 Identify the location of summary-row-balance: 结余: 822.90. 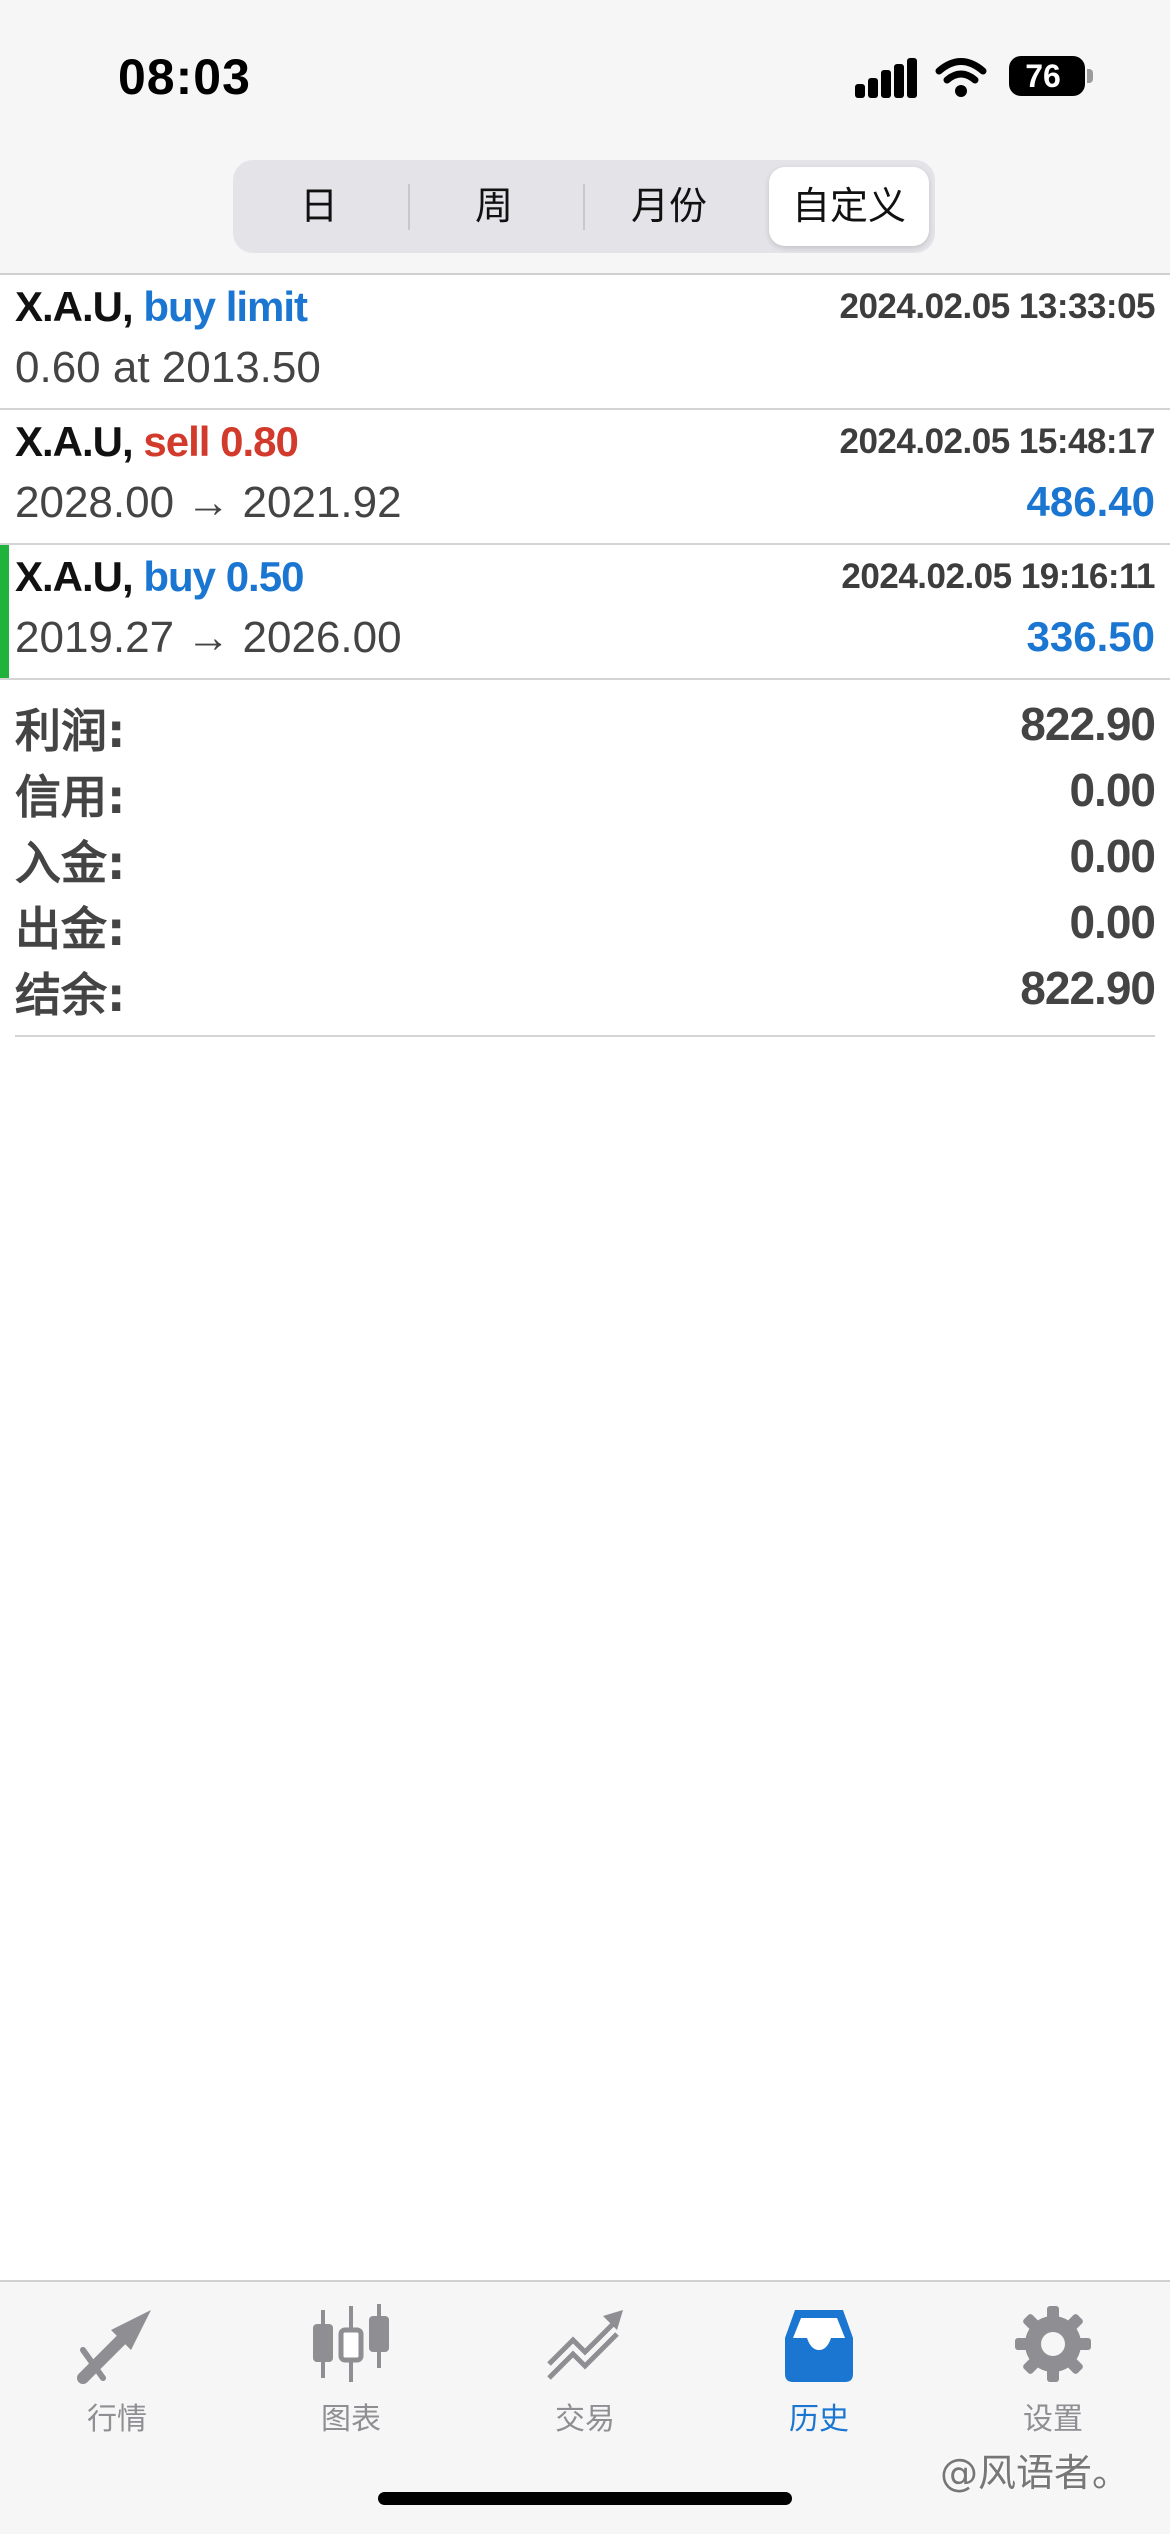
(585, 988).